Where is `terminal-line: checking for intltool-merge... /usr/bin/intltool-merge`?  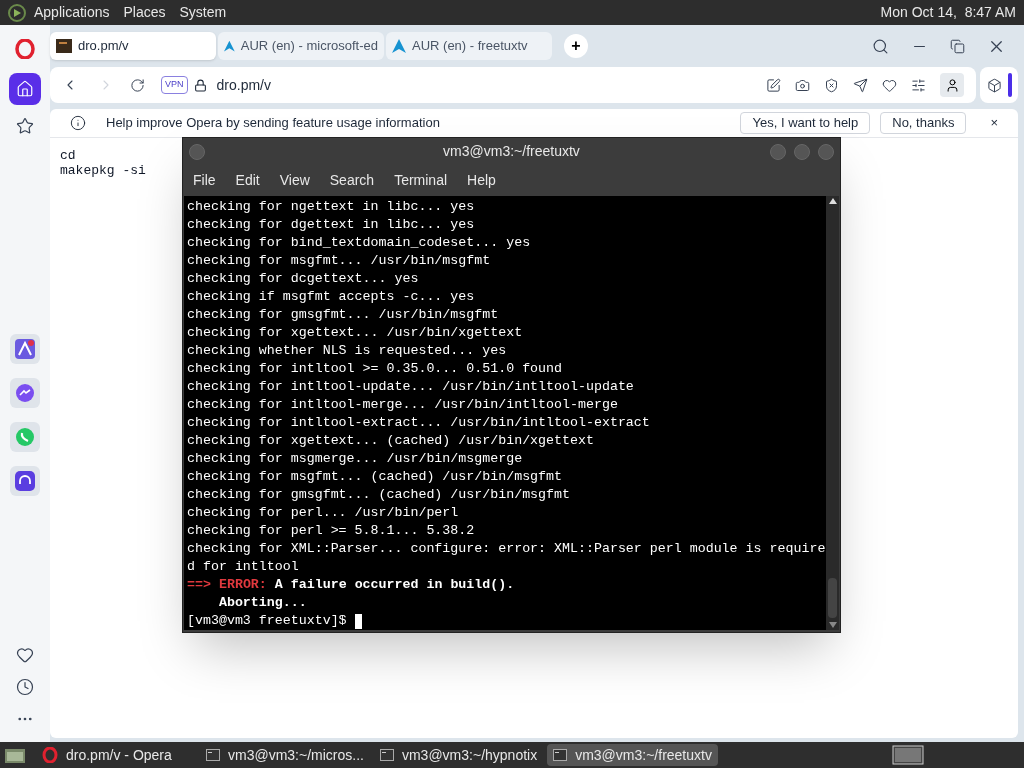
terminal-line: checking for intltool-merge... /usr/bin/intltool-merge is located at coordinates (403, 405).